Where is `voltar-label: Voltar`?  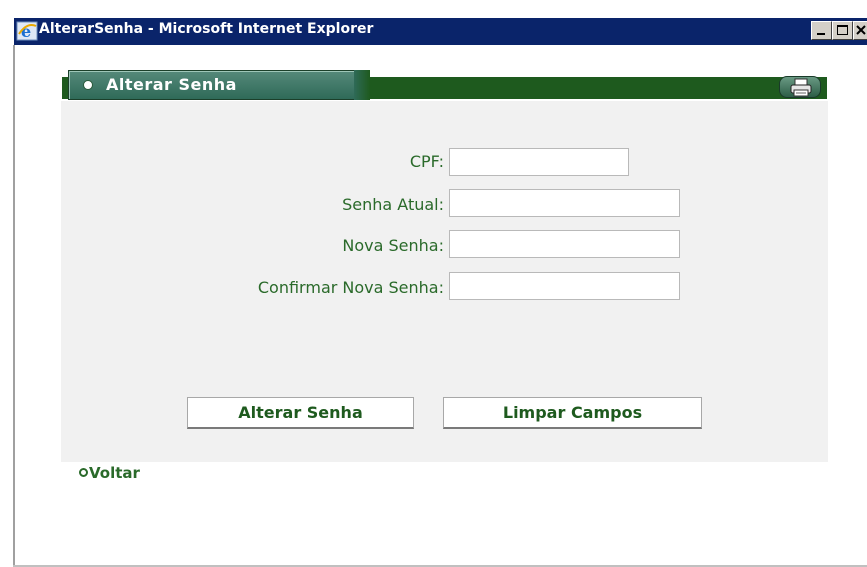
voltar-label: Voltar is located at coordinates (114, 473).